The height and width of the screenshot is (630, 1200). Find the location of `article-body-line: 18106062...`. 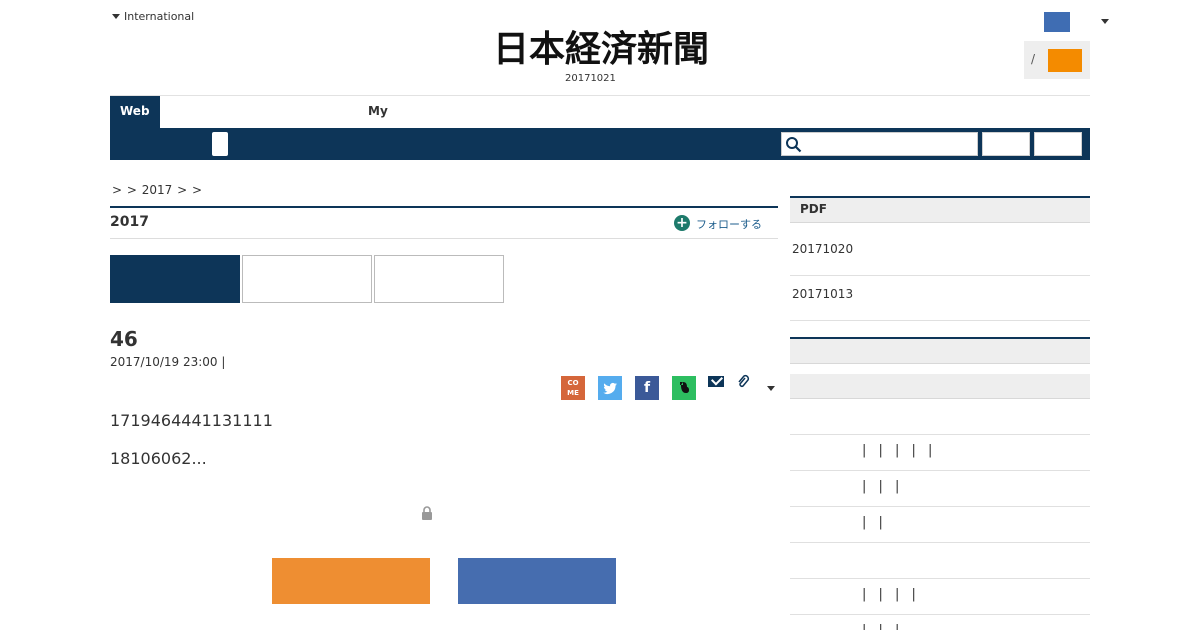

article-body-line: 18106062... is located at coordinates (158, 458).